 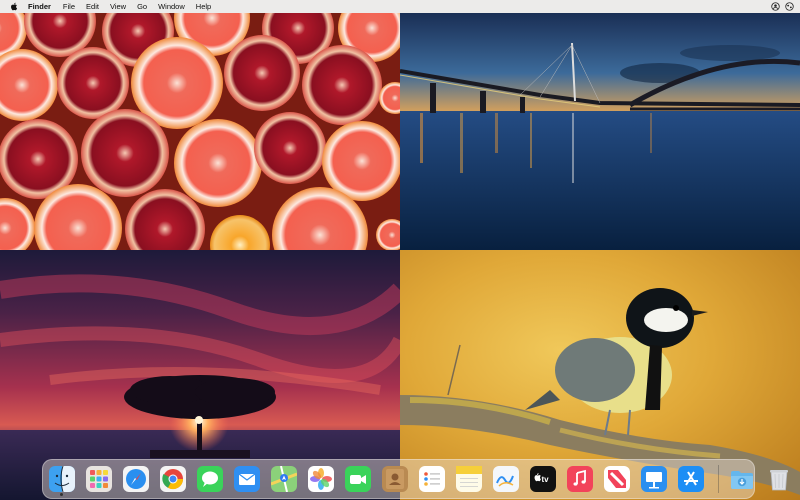 I want to click on mail-icon, so click(x=247, y=479).